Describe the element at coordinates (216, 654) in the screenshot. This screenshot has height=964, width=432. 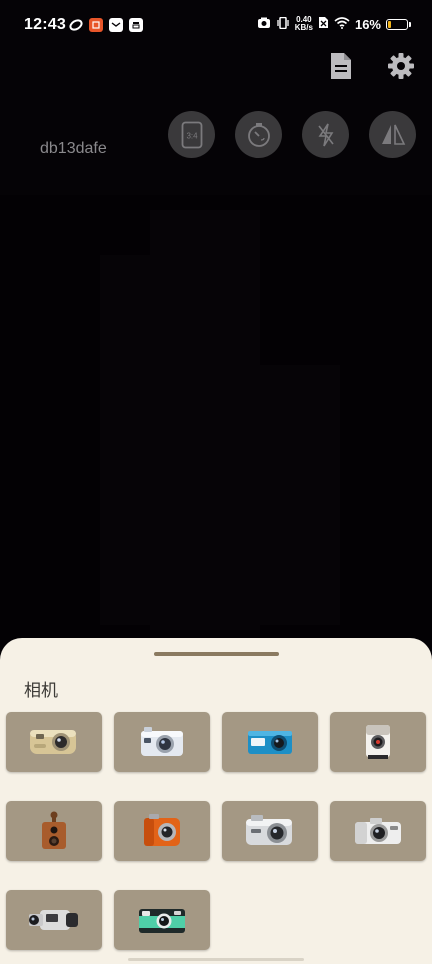
I see `sheet-drag-handle` at that location.